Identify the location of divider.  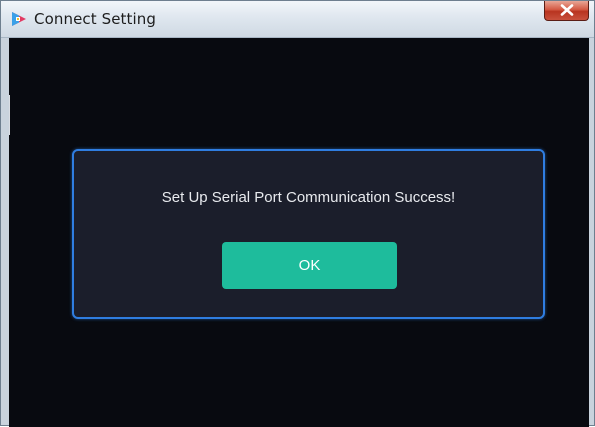
(9, 115).